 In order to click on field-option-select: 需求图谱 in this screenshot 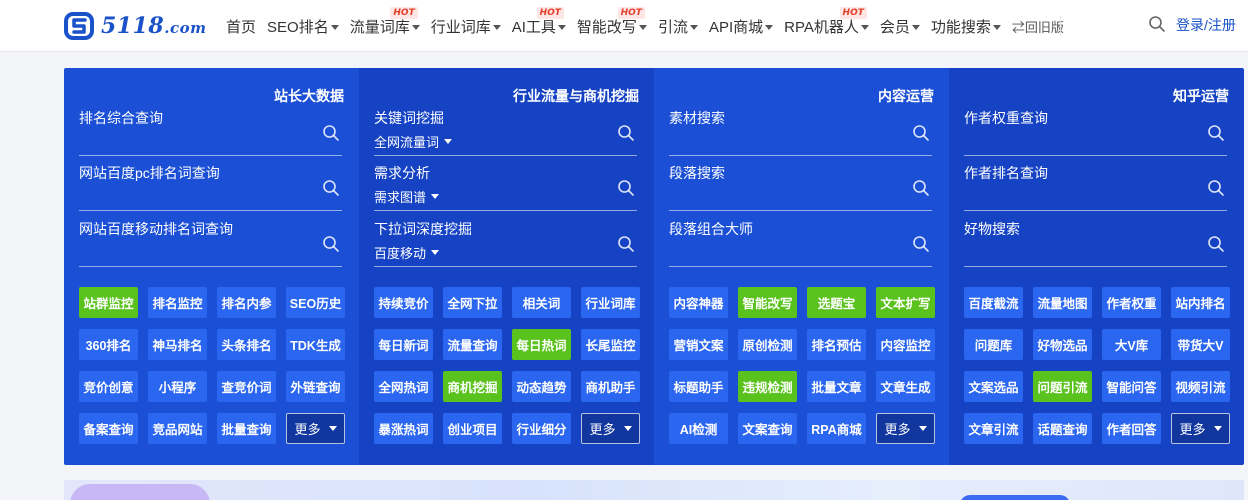, I will do `click(407, 196)`.